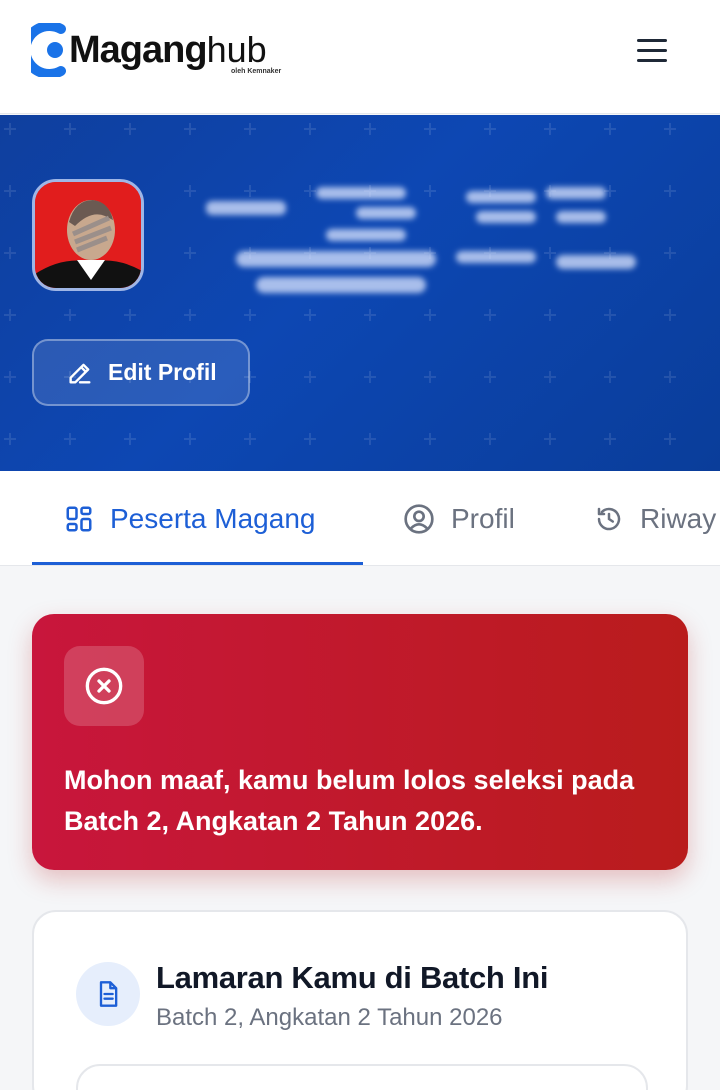  Describe the element at coordinates (352, 977) in the screenshot. I see `card-title: Lamaran Kamu di Batch Ini` at that location.